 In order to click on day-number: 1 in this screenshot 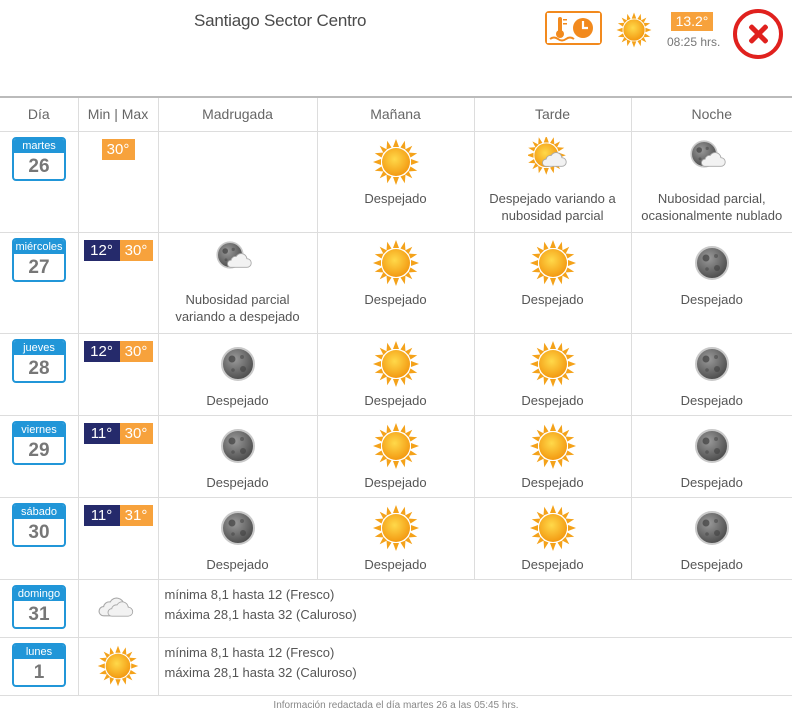, I will do `click(39, 672)`.